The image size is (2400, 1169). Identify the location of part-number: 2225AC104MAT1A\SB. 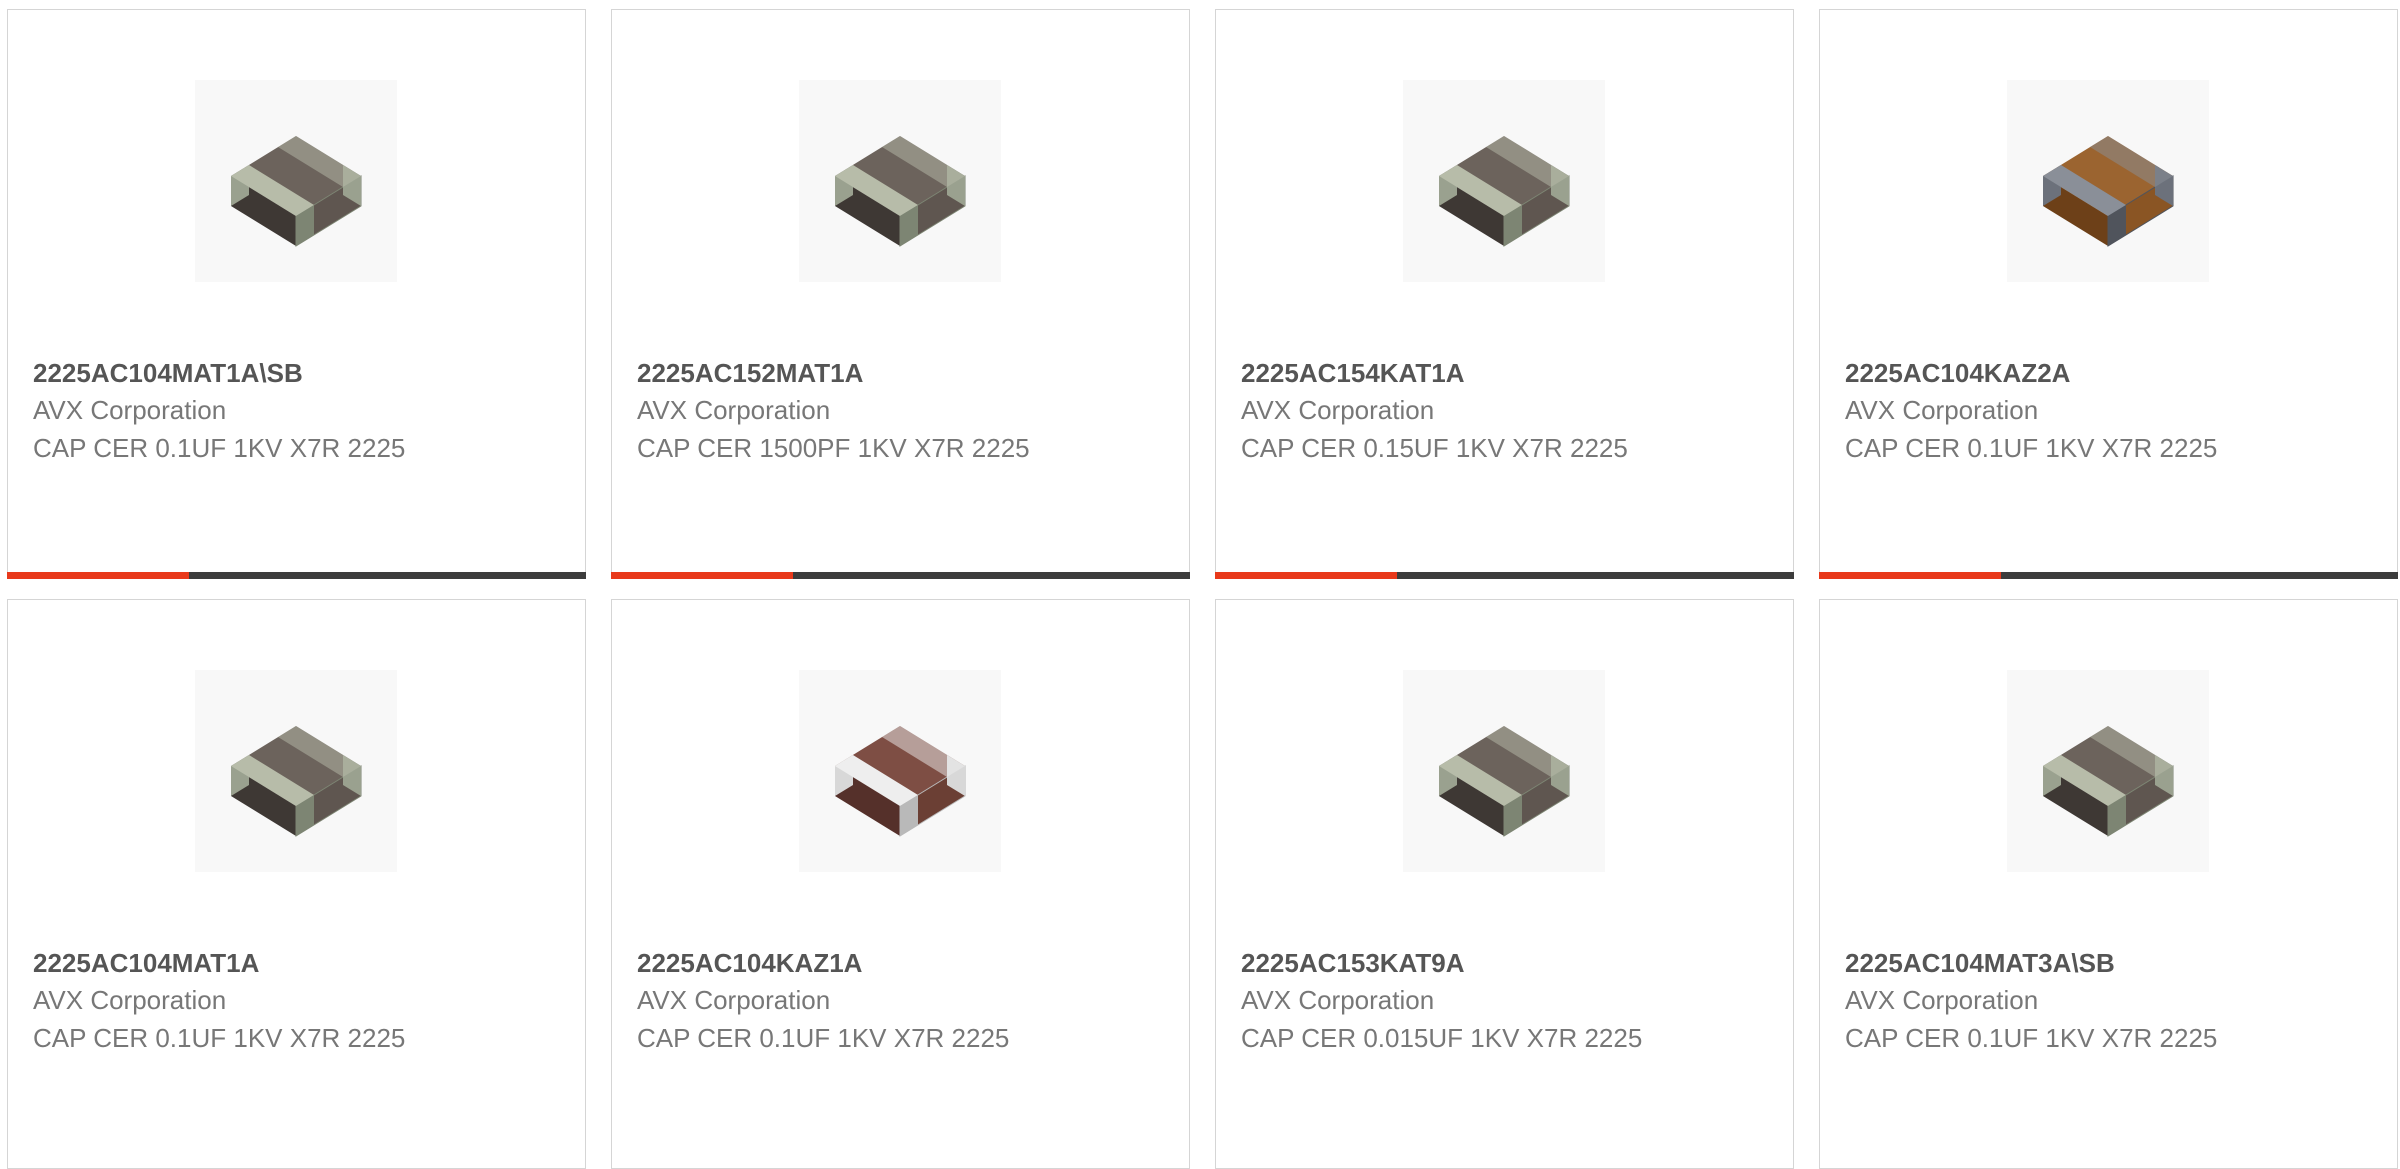
(168, 373).